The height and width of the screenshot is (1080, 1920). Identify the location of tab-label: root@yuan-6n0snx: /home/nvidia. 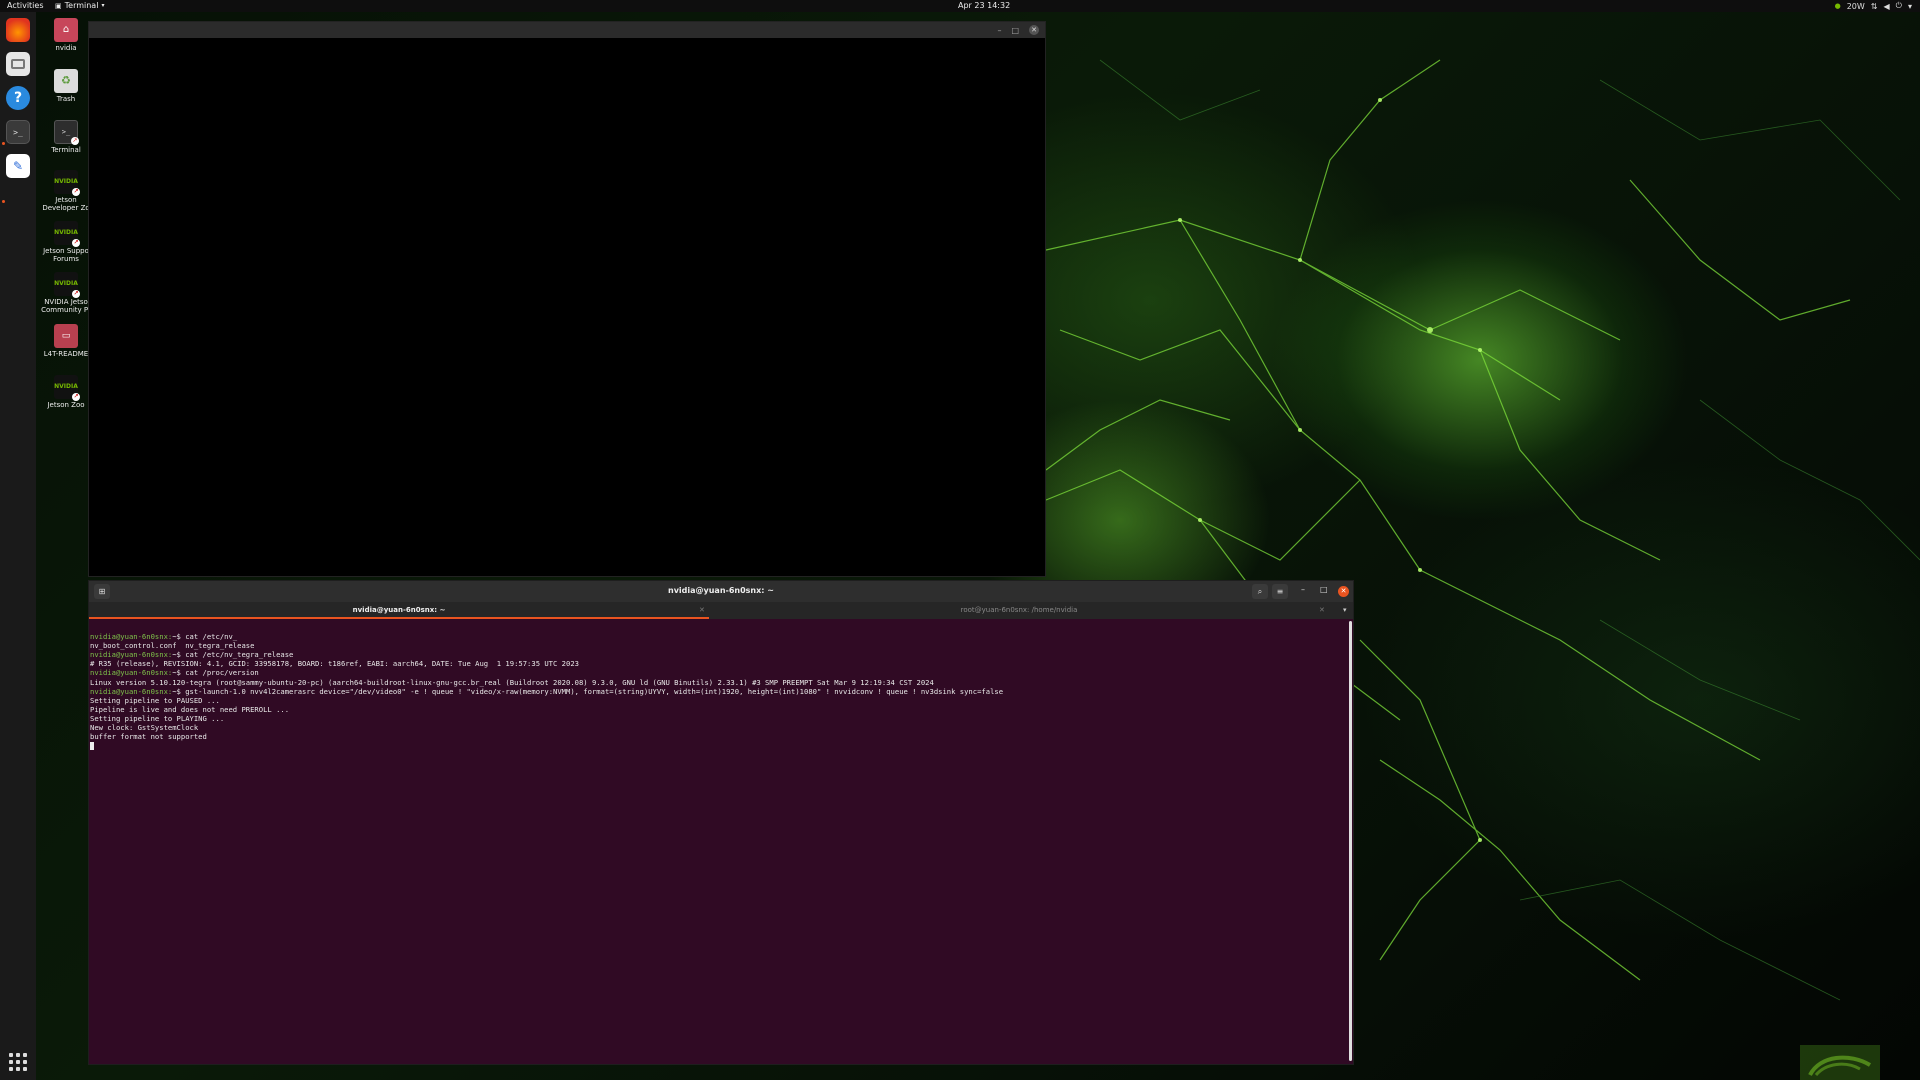
(1019, 610).